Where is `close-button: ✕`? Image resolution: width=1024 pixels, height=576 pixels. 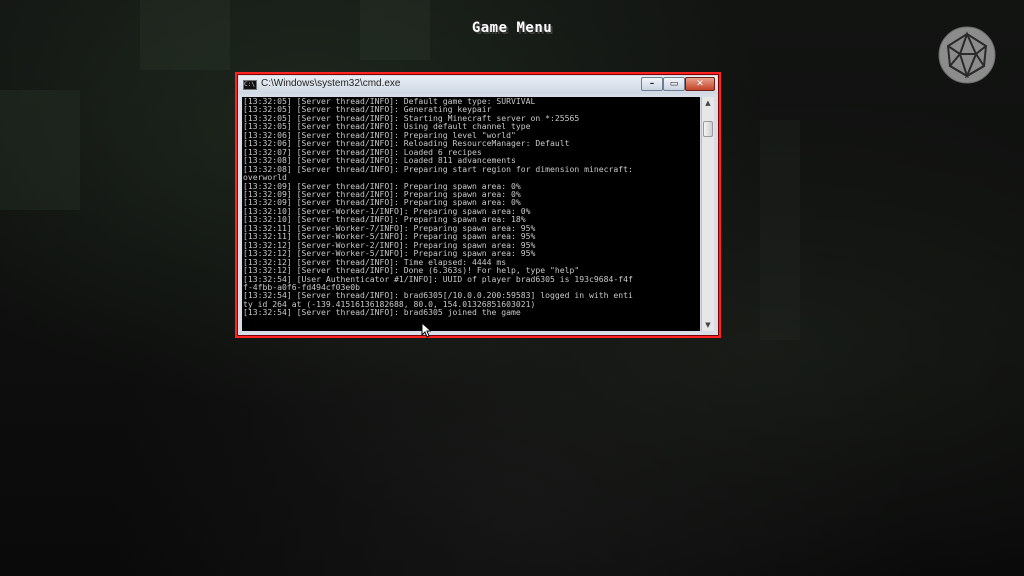
close-button: ✕ is located at coordinates (700, 84).